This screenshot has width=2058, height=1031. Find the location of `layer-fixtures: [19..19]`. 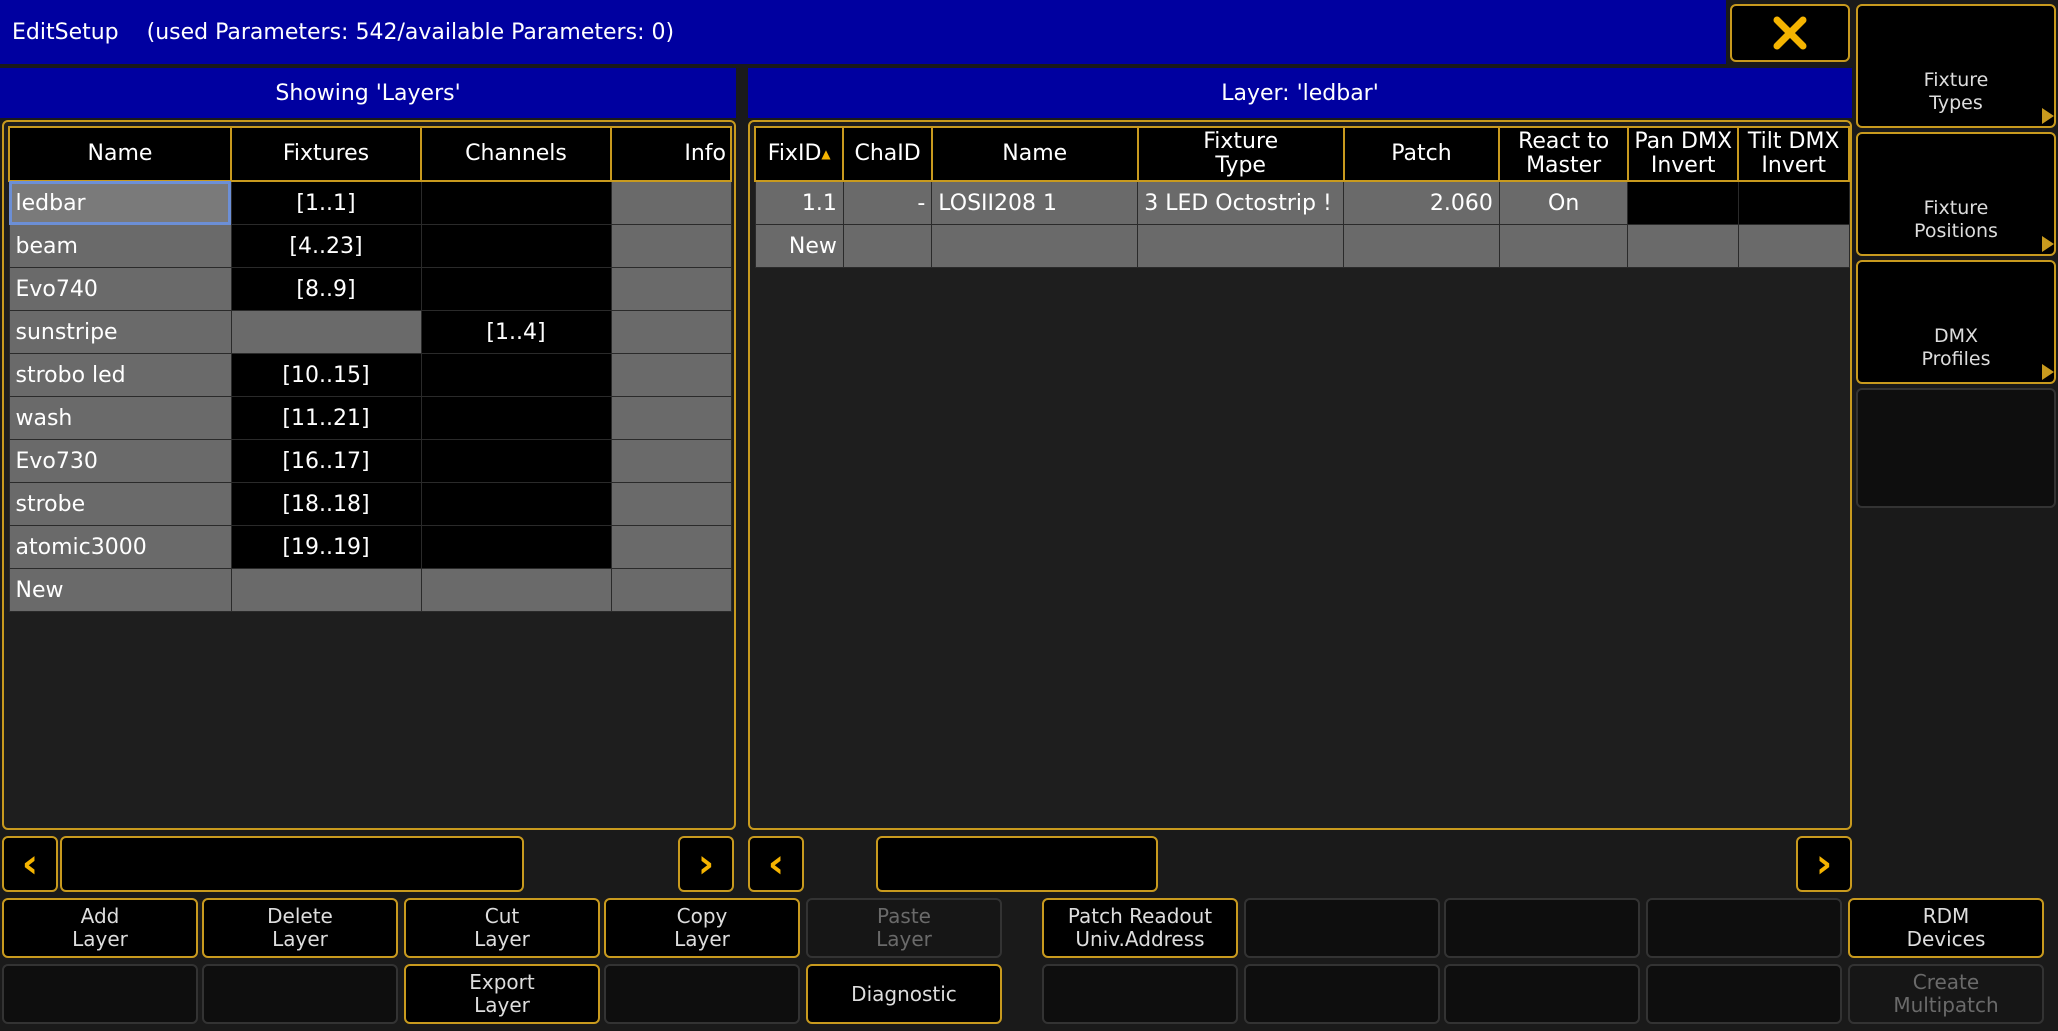

layer-fixtures: [19..19] is located at coordinates (326, 547).